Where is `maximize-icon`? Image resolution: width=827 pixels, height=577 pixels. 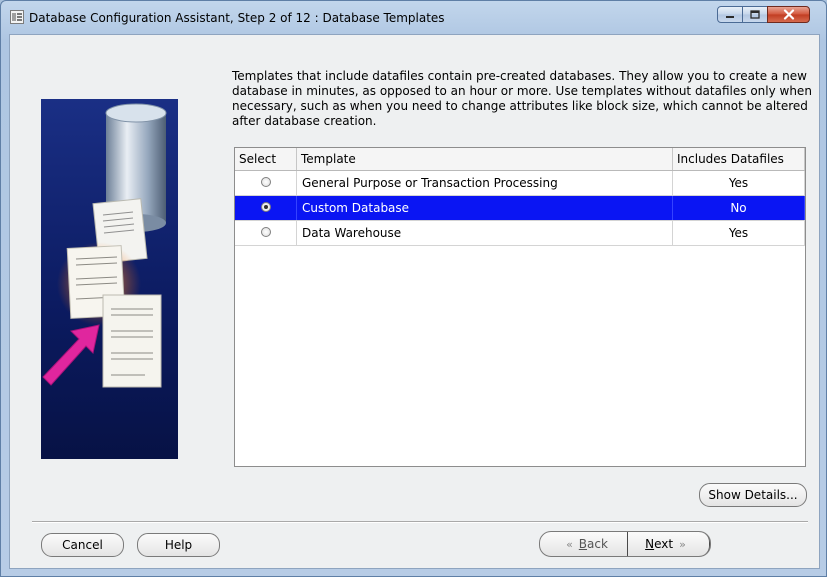
maximize-icon is located at coordinates (755, 14).